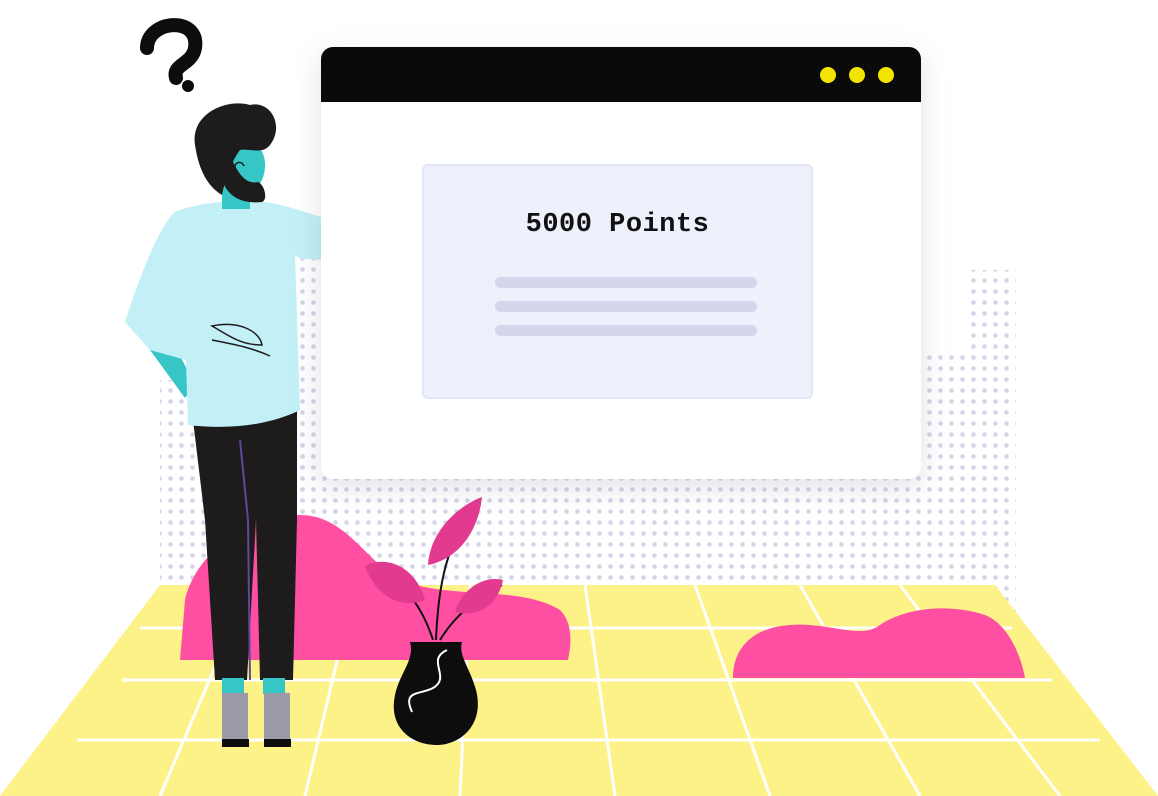  What do you see at coordinates (621, 74) in the screenshot?
I see `window-title-bar` at bounding box center [621, 74].